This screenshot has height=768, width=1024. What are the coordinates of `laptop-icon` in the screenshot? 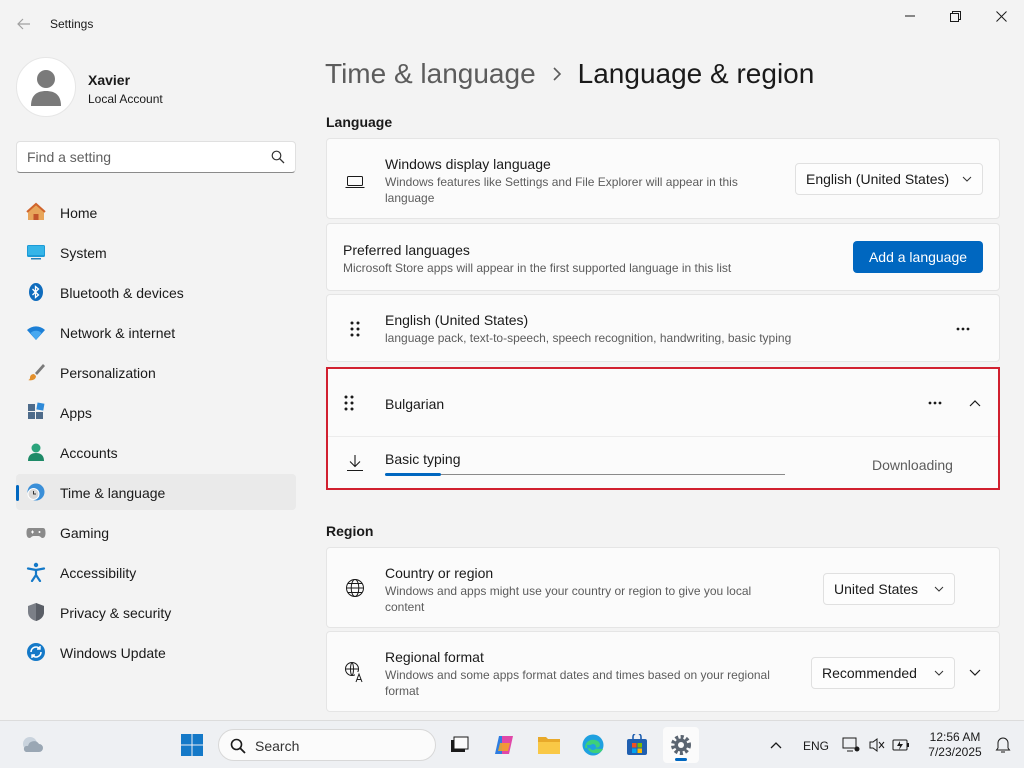 It's located at (355, 182).